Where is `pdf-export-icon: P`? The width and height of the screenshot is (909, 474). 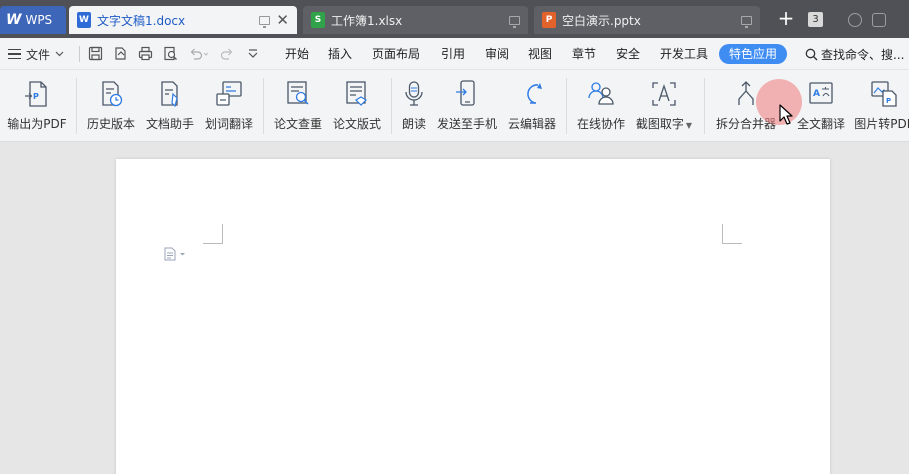
pdf-export-icon: P is located at coordinates (36, 94).